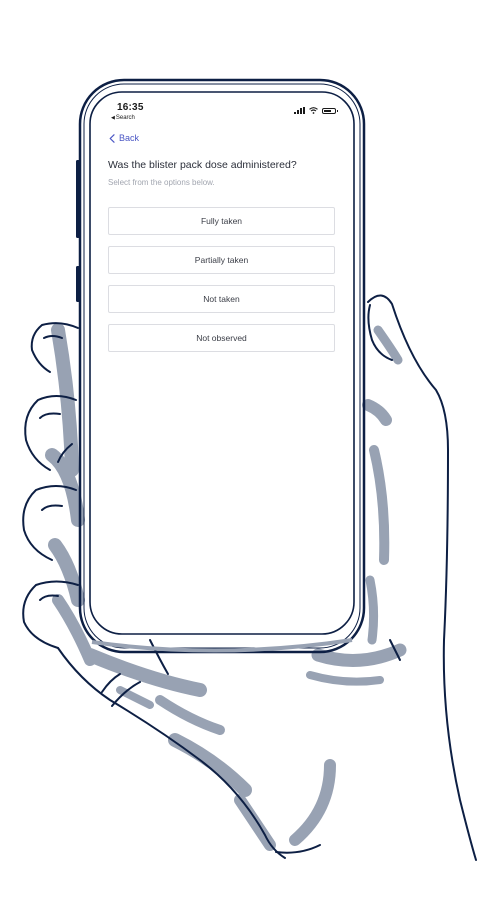 The image size is (478, 897). What do you see at coordinates (221, 260) in the screenshot?
I see `option-partially-taken-button: Partially taken` at bounding box center [221, 260].